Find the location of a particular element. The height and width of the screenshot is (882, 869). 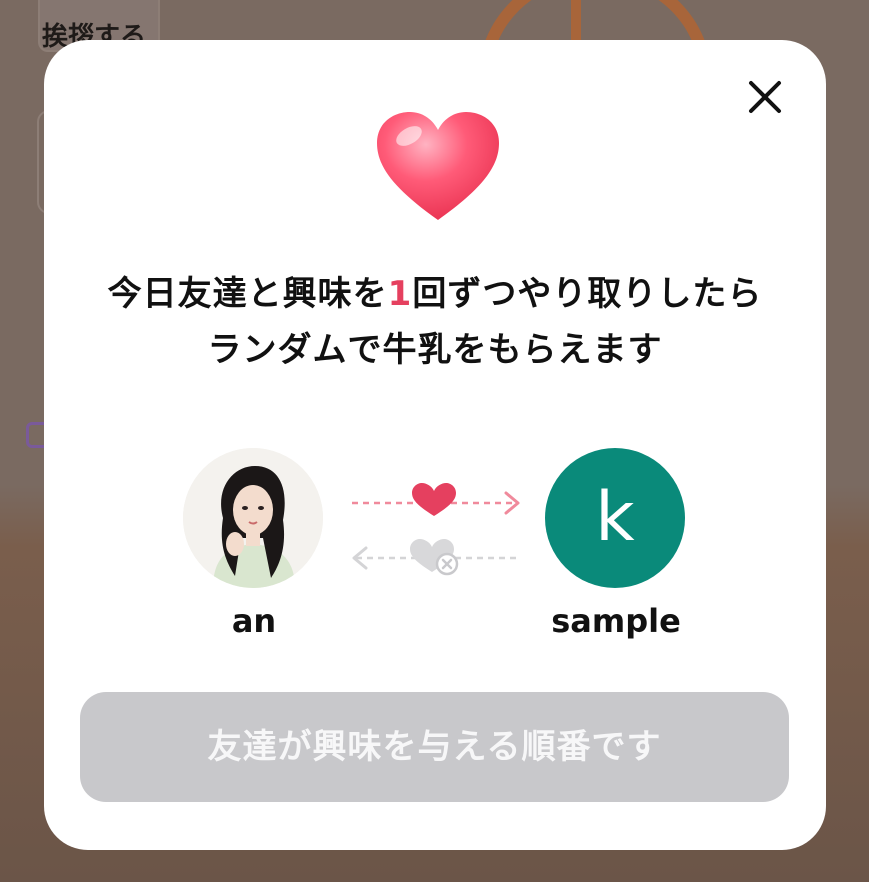

headline-part2: 回ずつやり取りしたら is located at coordinates (587, 294).